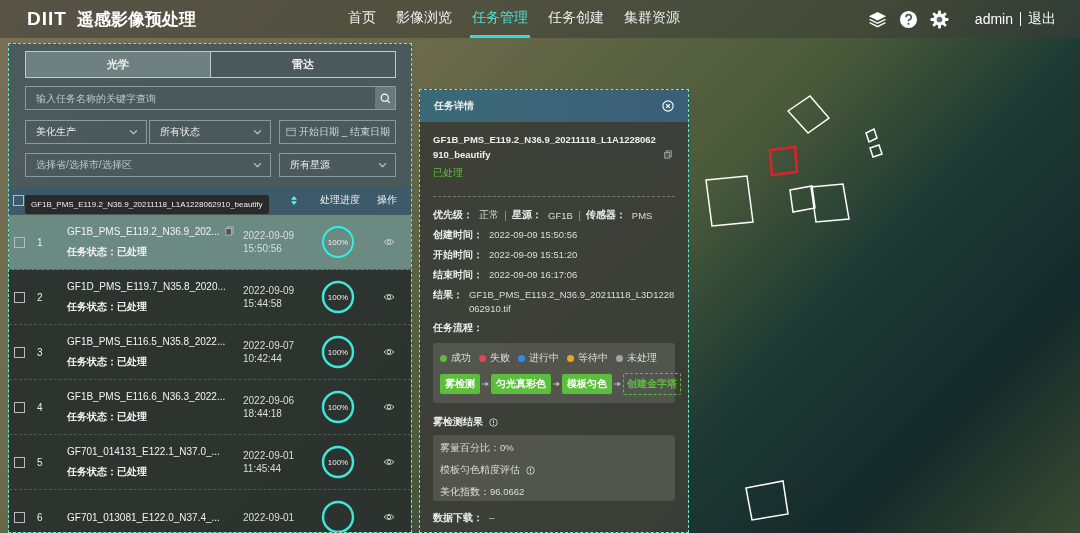 The width and height of the screenshot is (1080, 533). What do you see at coordinates (40, 517) in the screenshot?
I see `row-number: 6` at bounding box center [40, 517].